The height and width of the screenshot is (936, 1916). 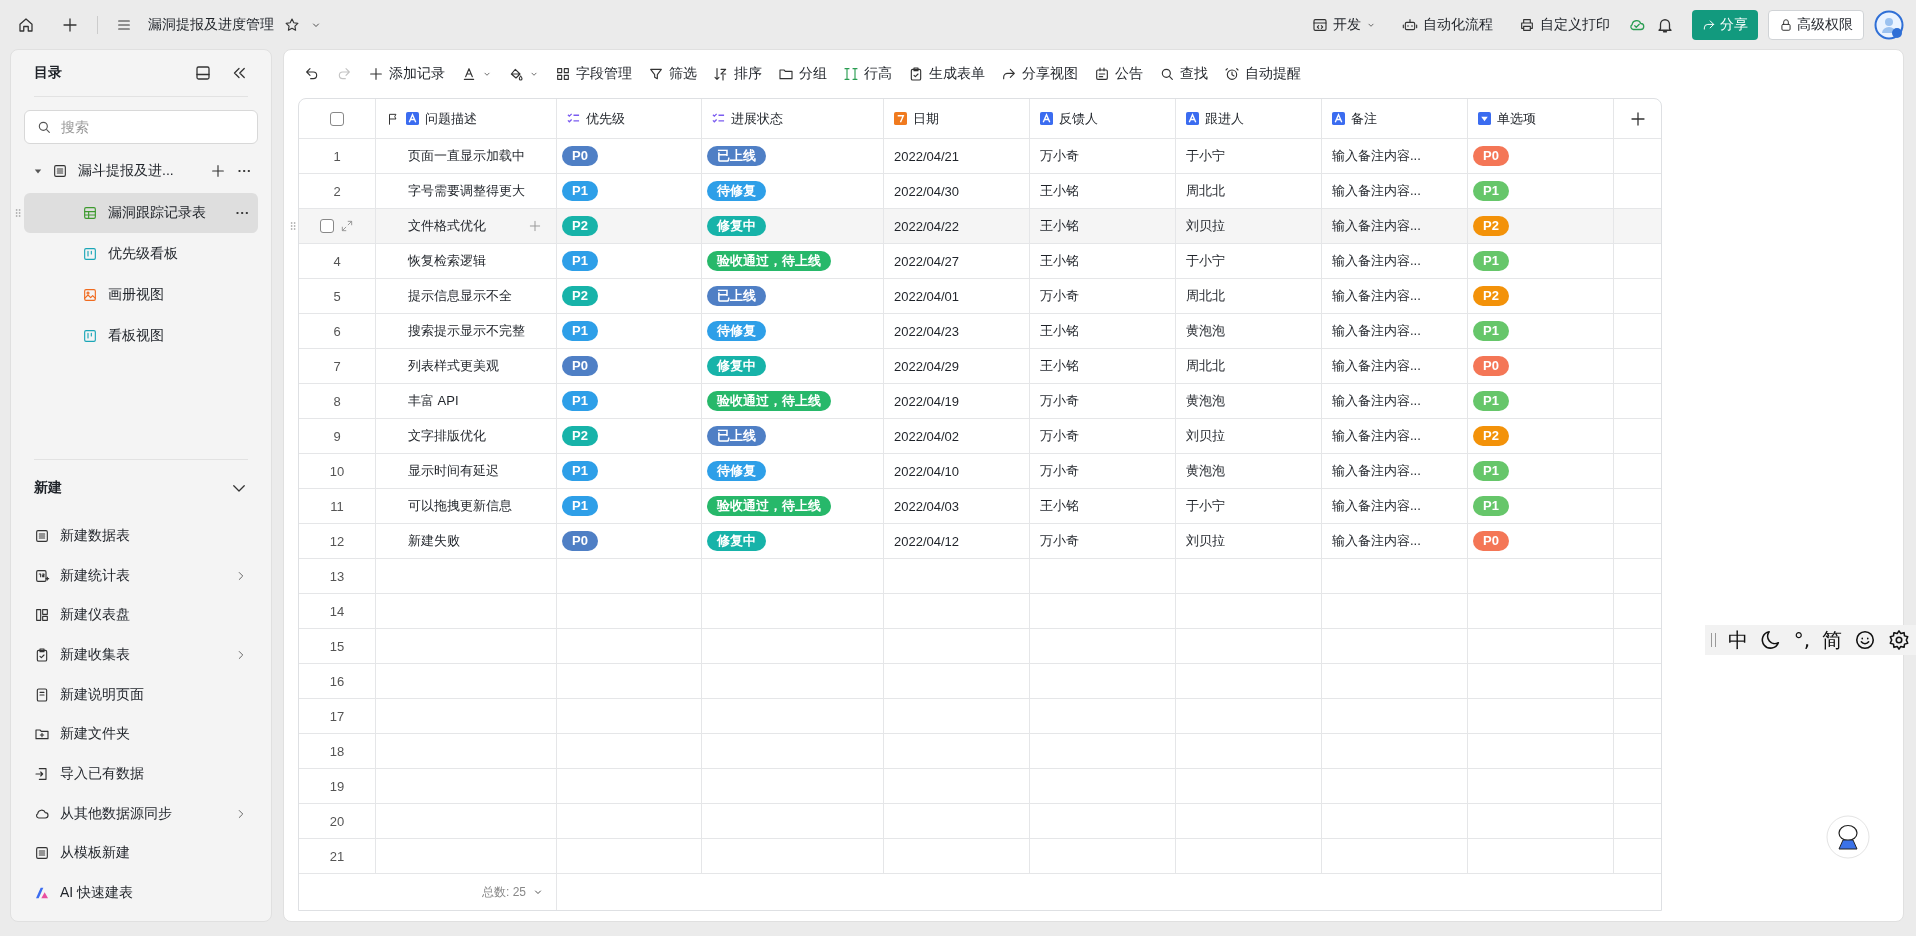 I want to click on toolbar-button: 行高, so click(x=867, y=74).